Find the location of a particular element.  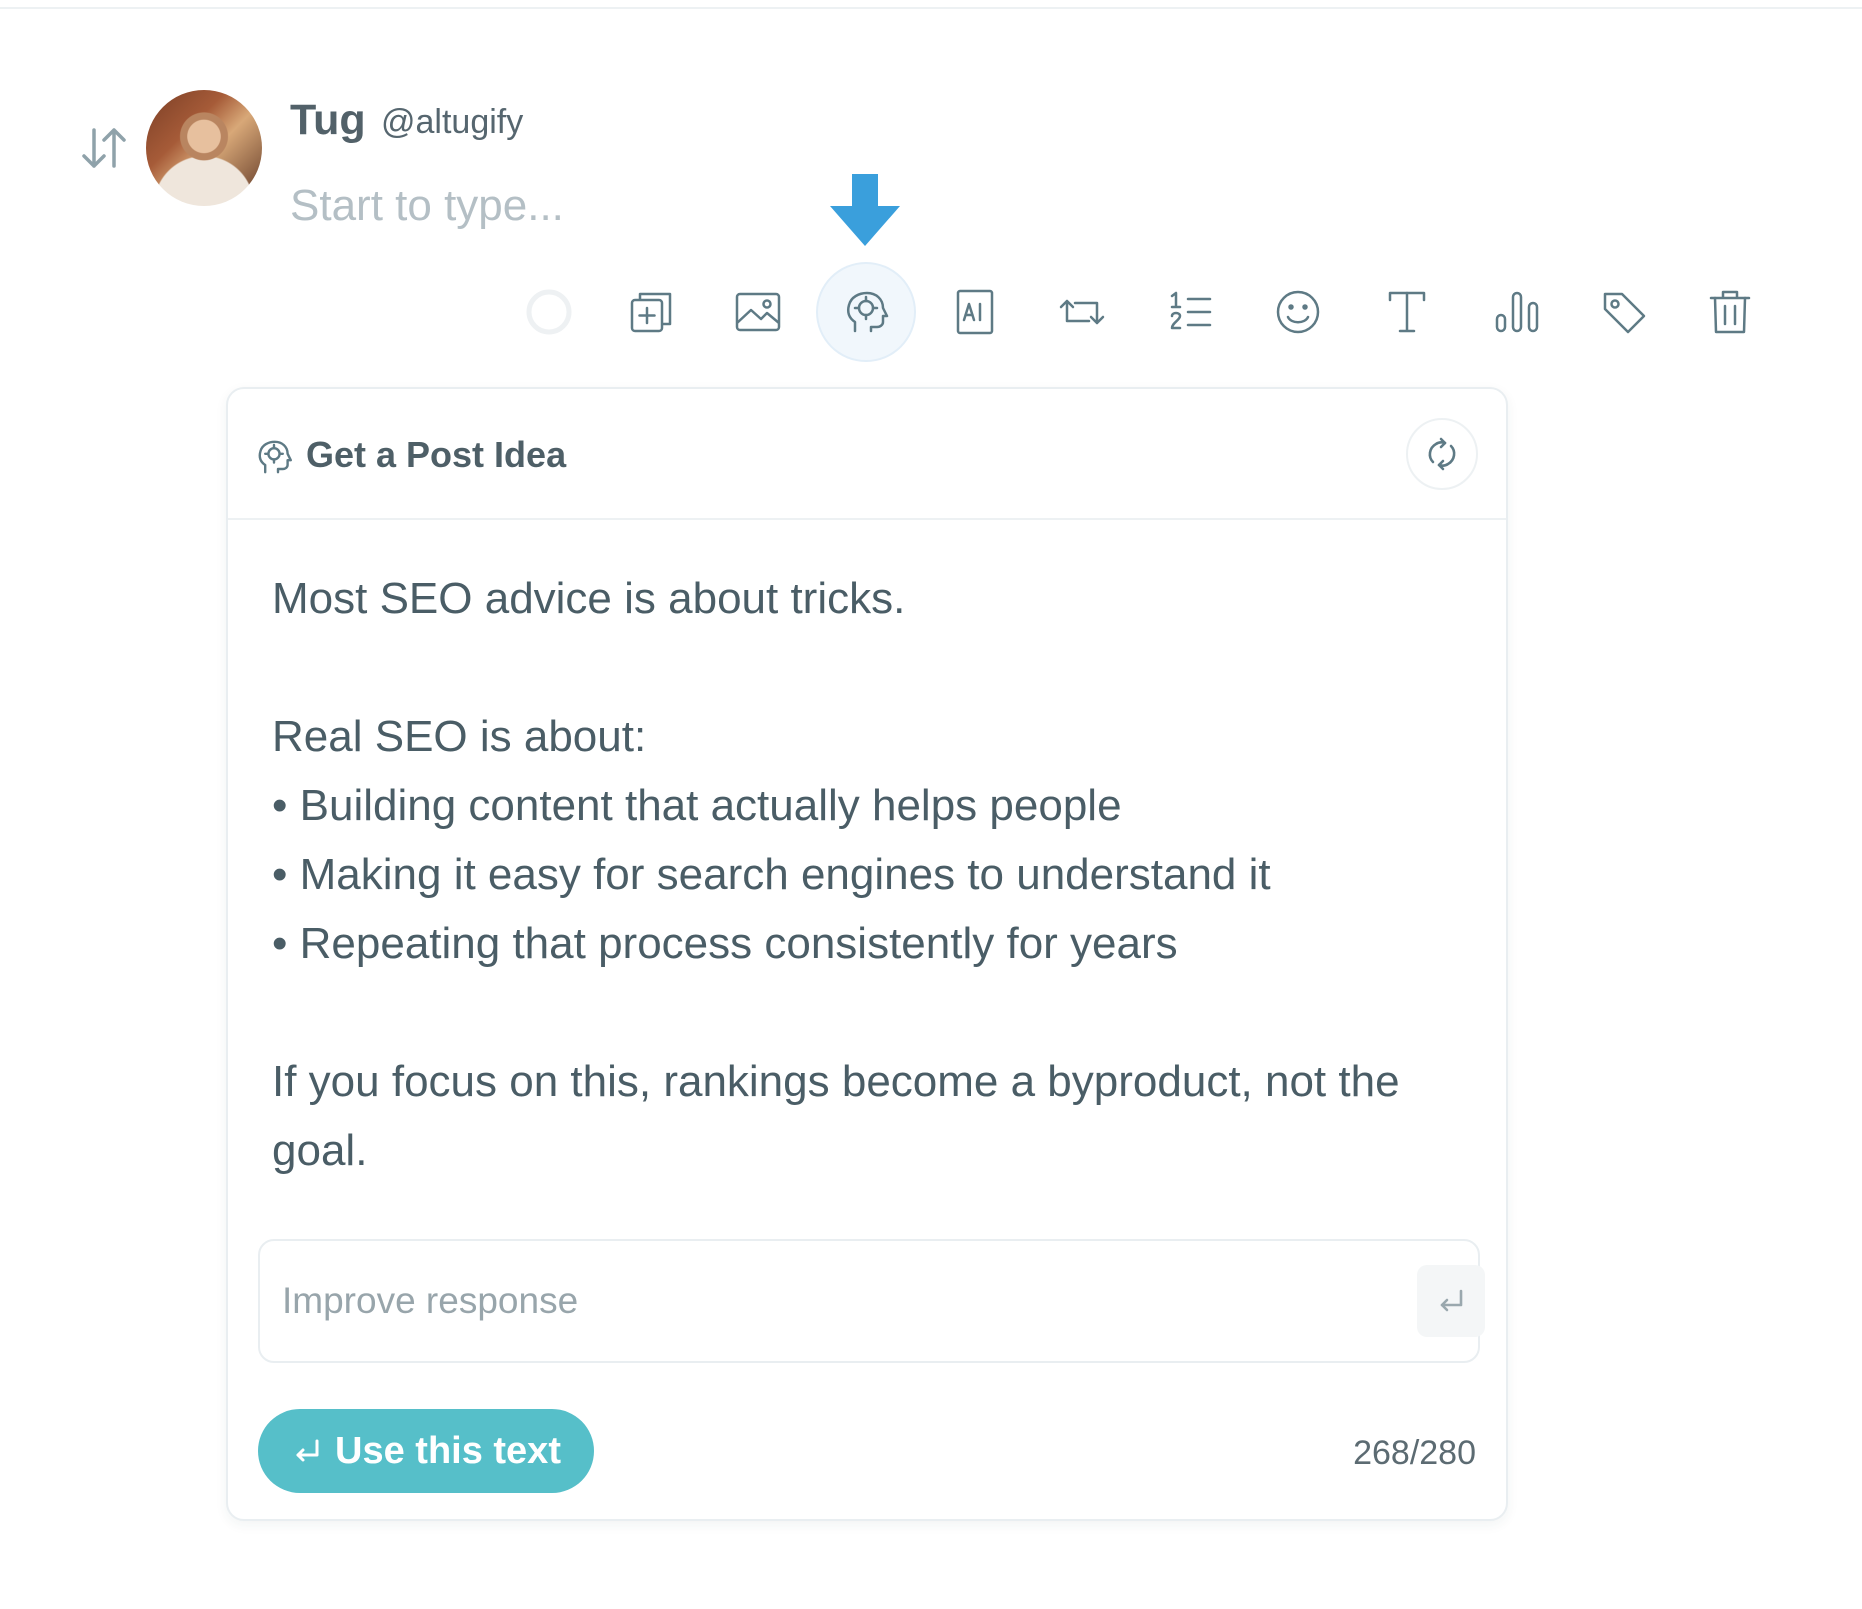

poll-icon is located at coordinates (1517, 312).